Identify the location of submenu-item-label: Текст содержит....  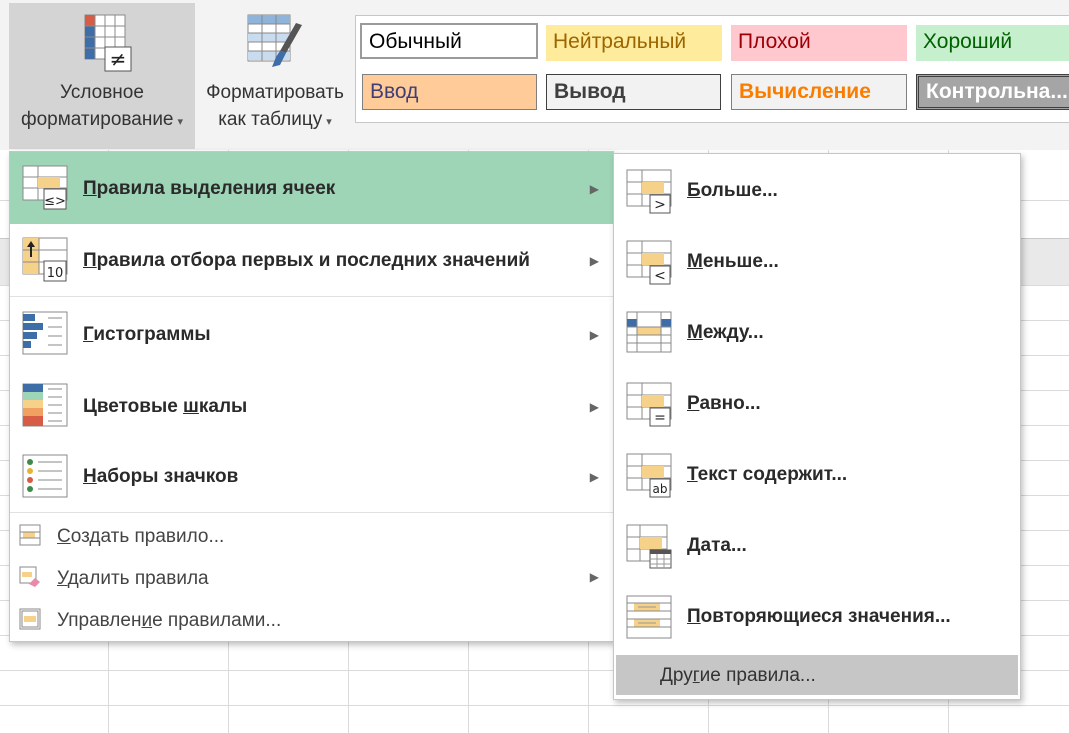
(767, 474).